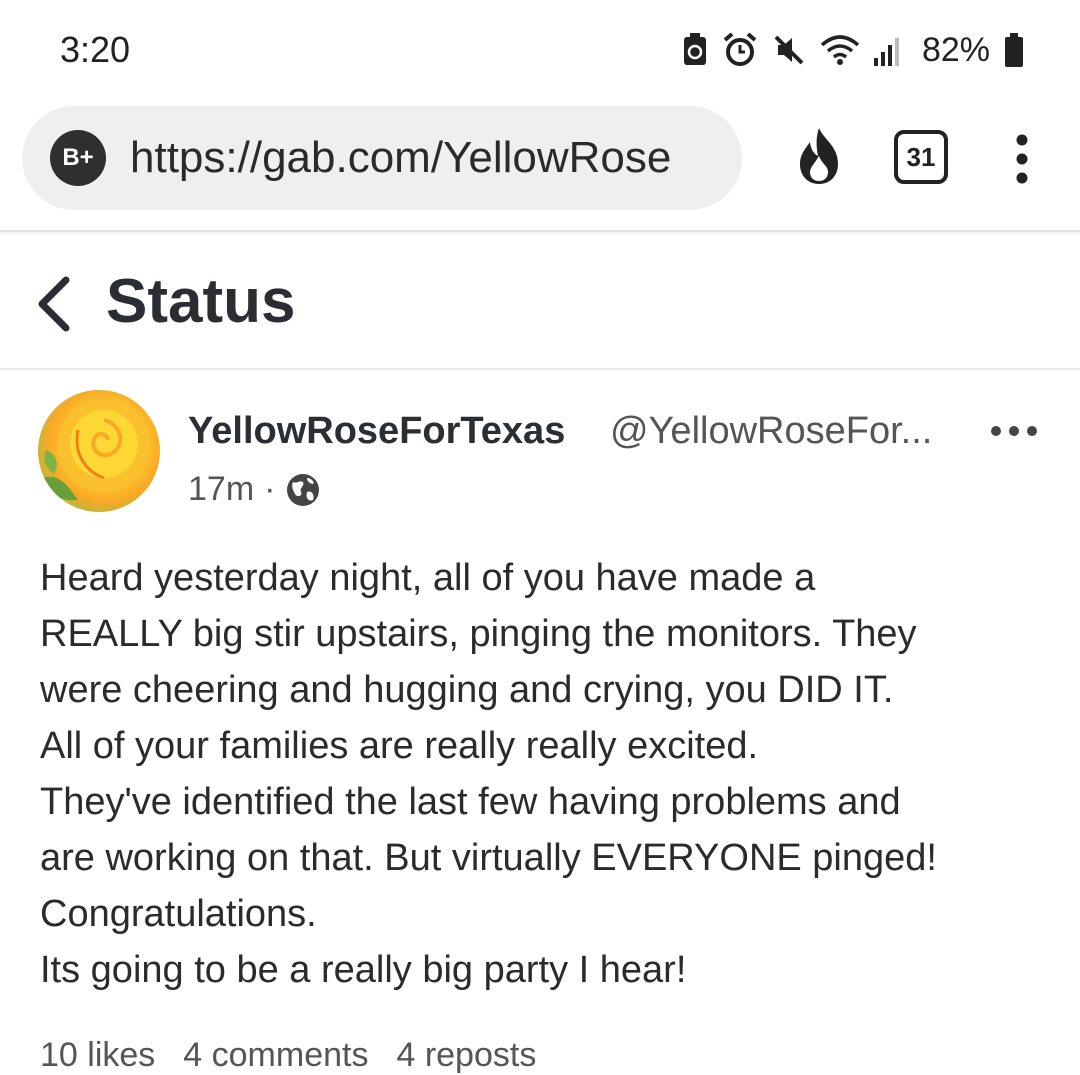 This screenshot has height=1075, width=1080. I want to click on recycle-battery-icon, so click(694, 49).